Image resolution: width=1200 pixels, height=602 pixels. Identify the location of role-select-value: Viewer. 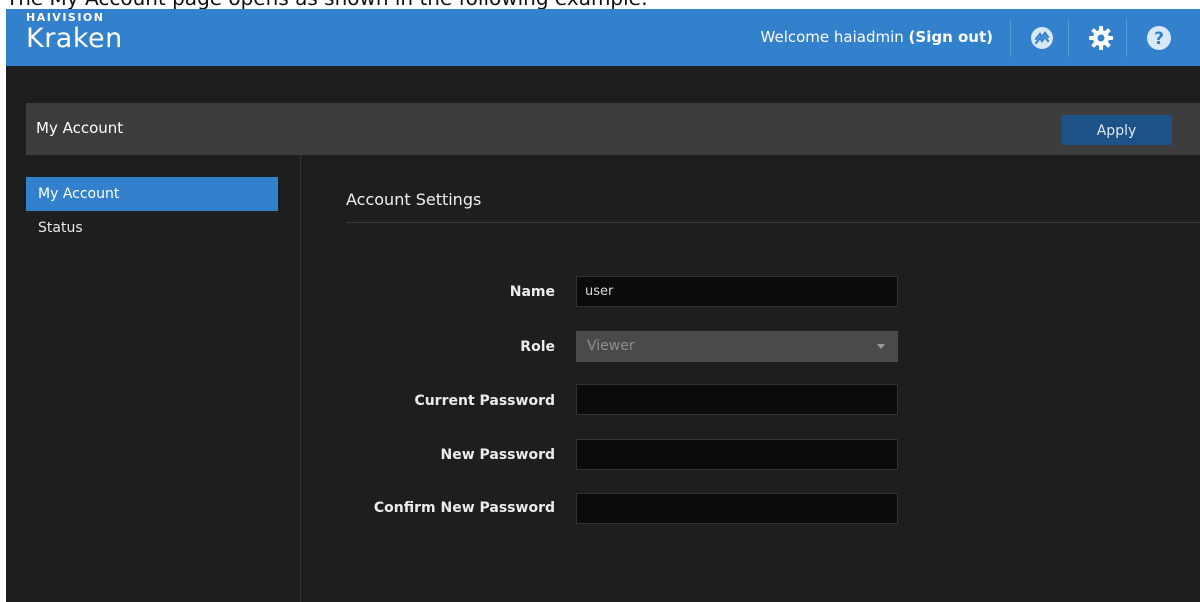
(611, 346).